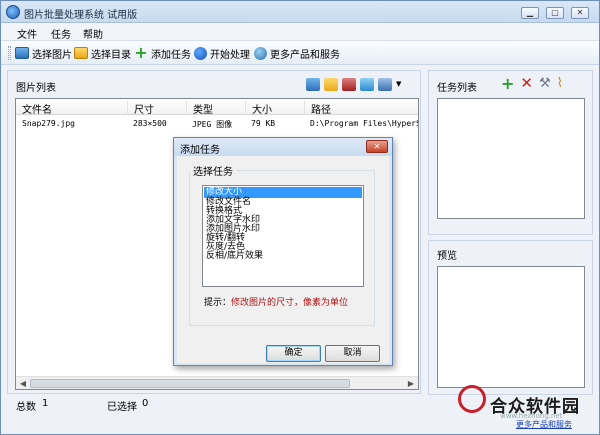  Describe the element at coordinates (580, 13) in the screenshot. I see `close-button: ✕` at that location.